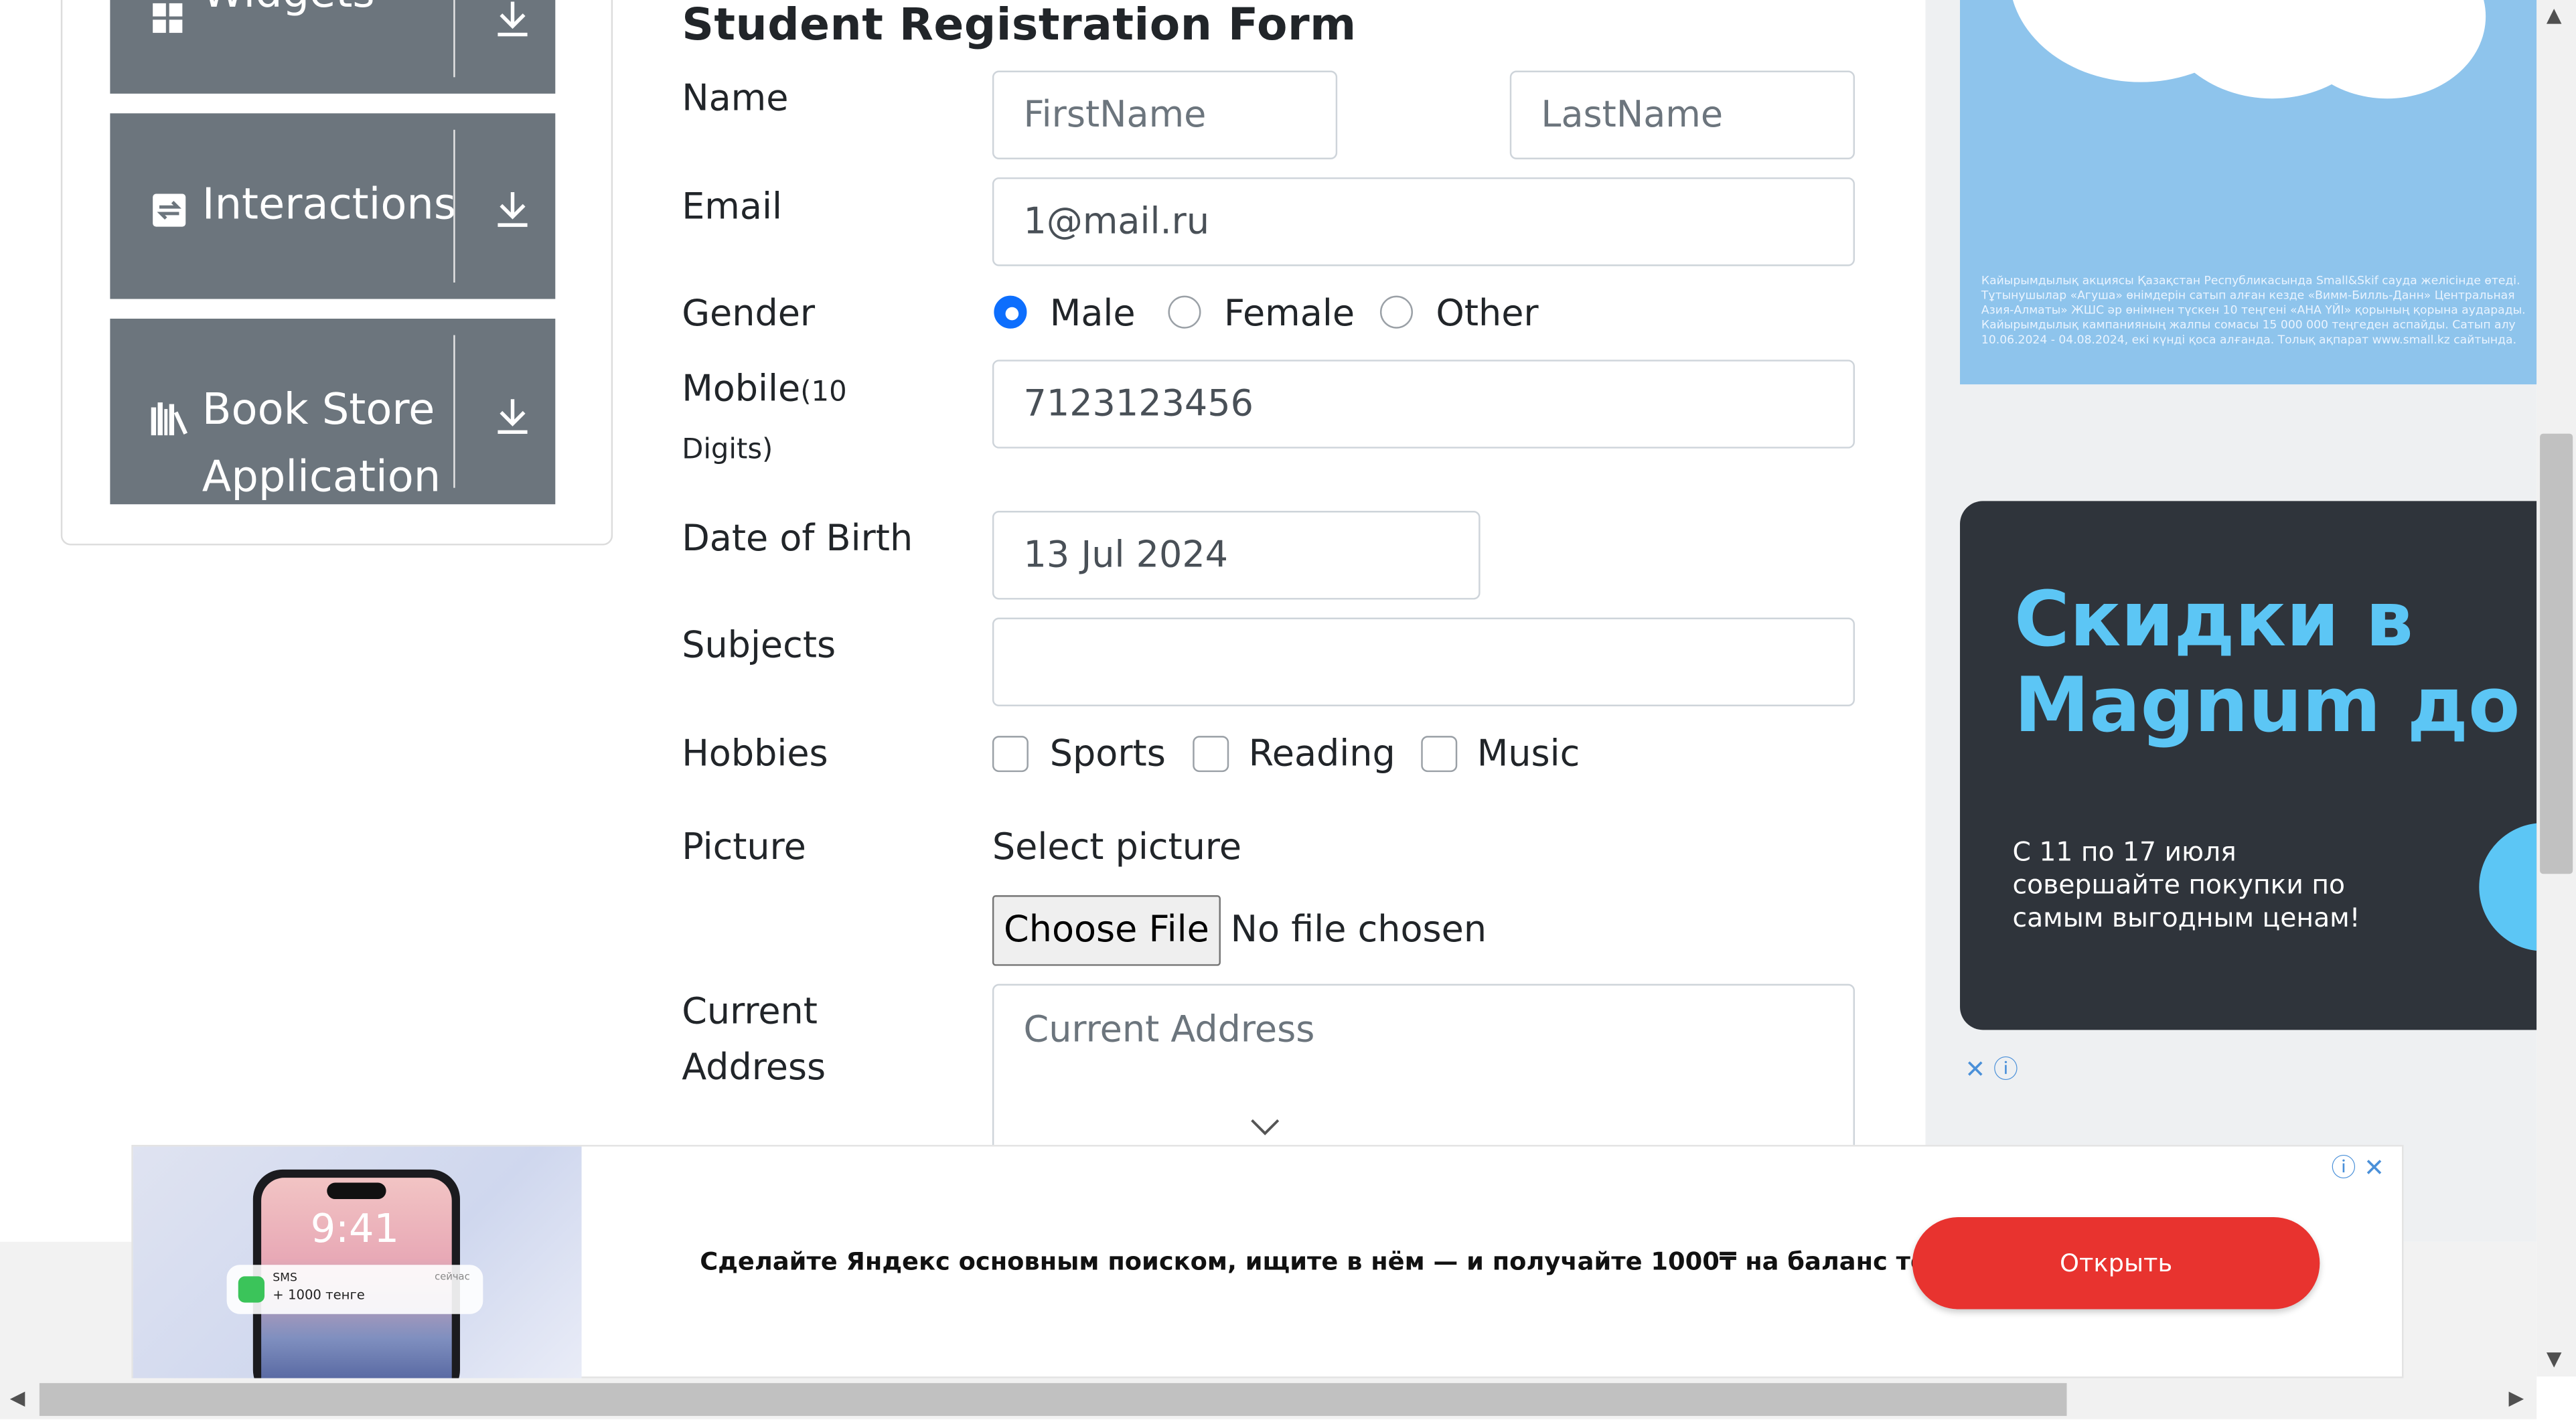  I want to click on banner-controls: ⓘ ✕, so click(2358, 1167).